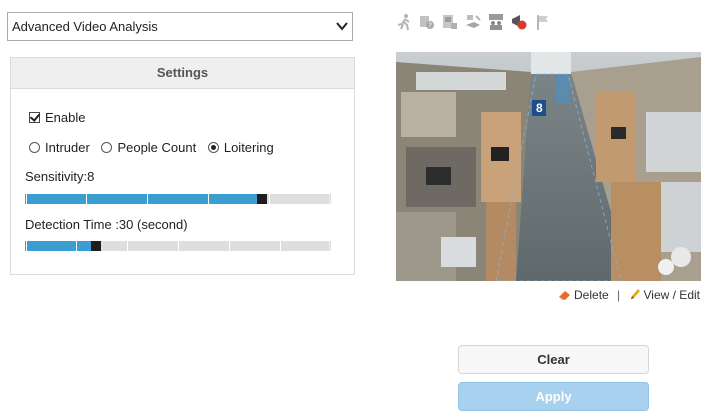 This screenshot has width=702, height=412. I want to click on radio-intruder-label: Intruder, so click(67, 147).